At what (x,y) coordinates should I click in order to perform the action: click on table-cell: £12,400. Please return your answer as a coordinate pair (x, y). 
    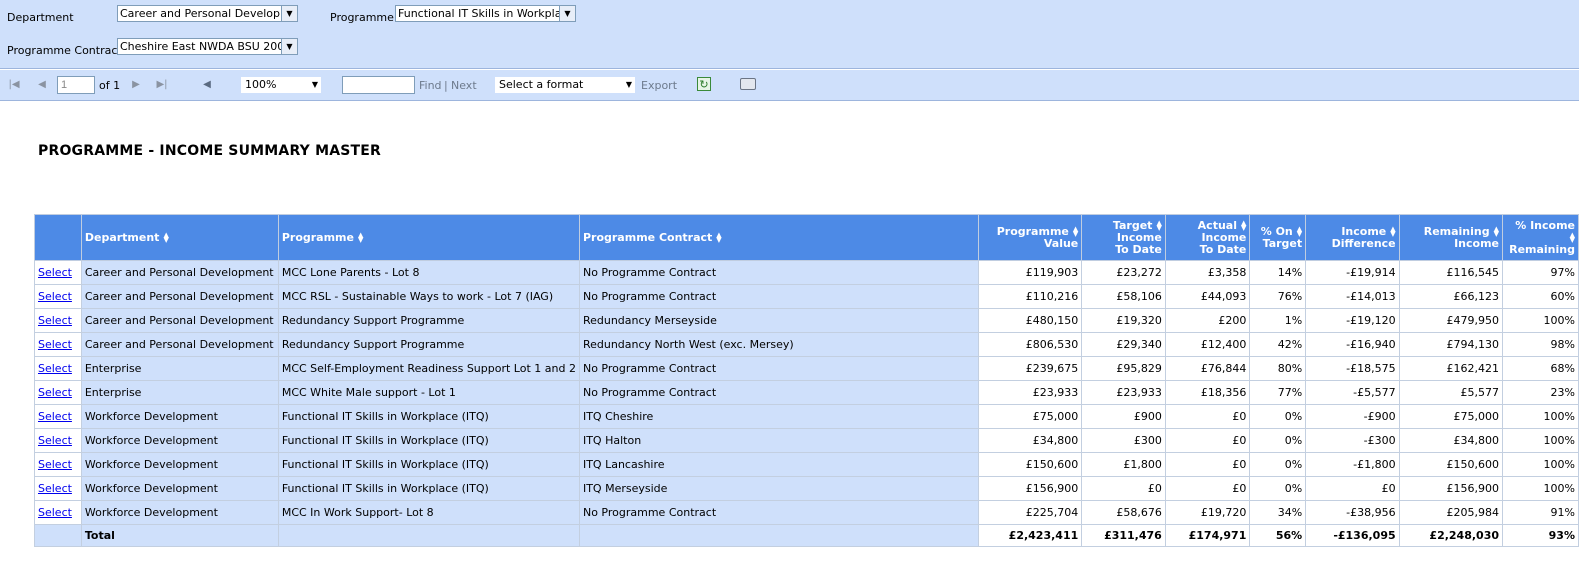
    Looking at the image, I should click on (1207, 344).